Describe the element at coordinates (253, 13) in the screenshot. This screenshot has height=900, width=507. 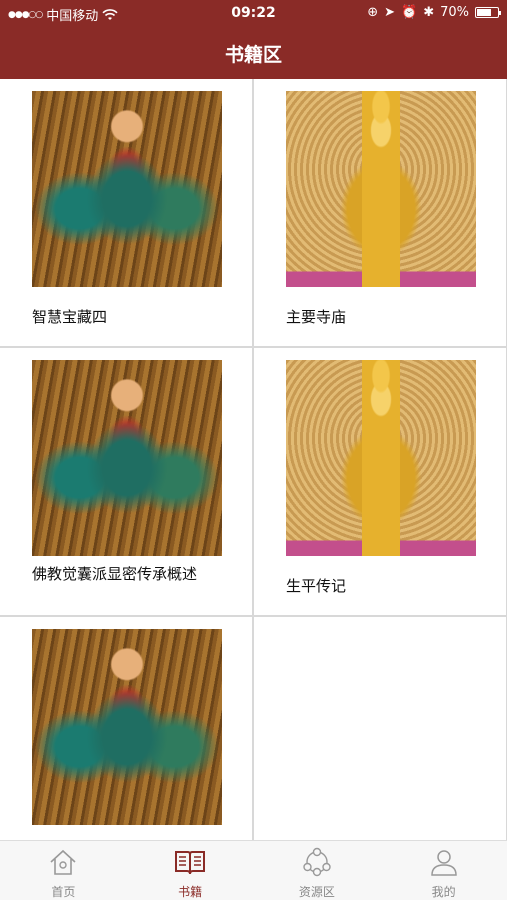
I see `status-bar: ●●●○○ 中国移动 09:22 ⊕ ➤ ⏰ ✱ 70%` at that location.